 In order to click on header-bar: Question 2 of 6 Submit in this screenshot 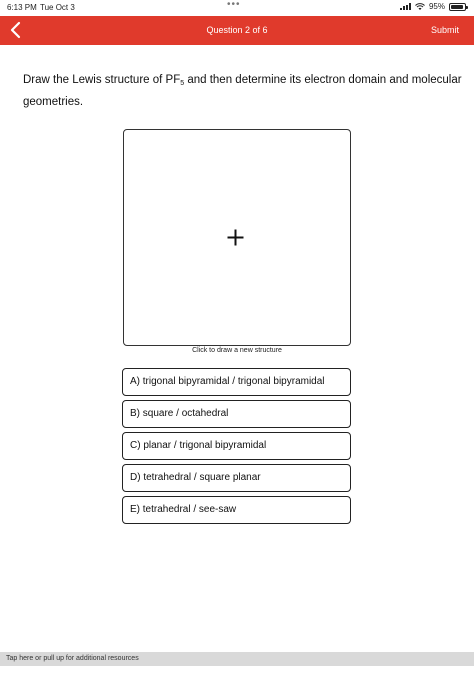, I will do `click(237, 30)`.